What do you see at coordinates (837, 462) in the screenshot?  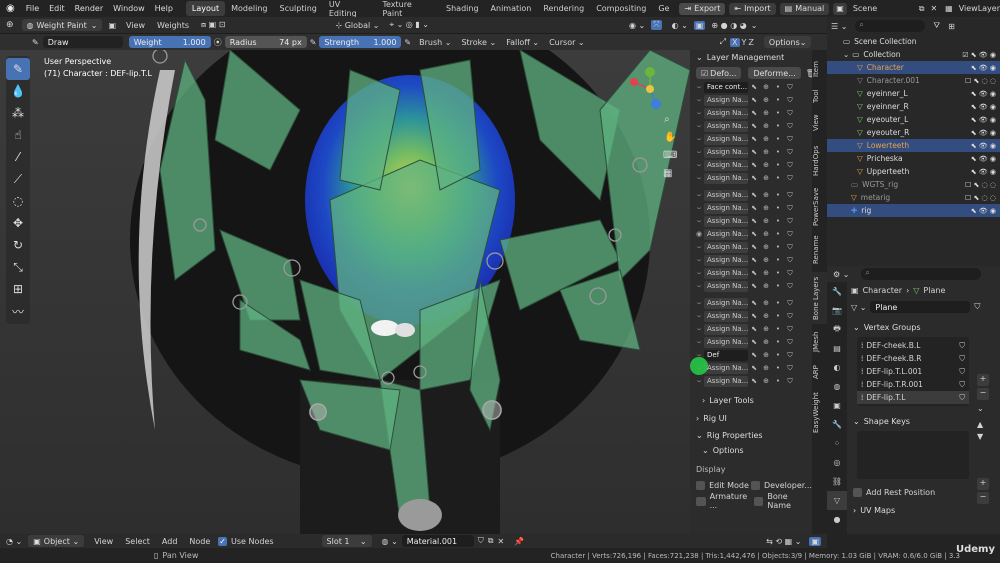 I see `physics-tab-icon: ◎` at bounding box center [837, 462].